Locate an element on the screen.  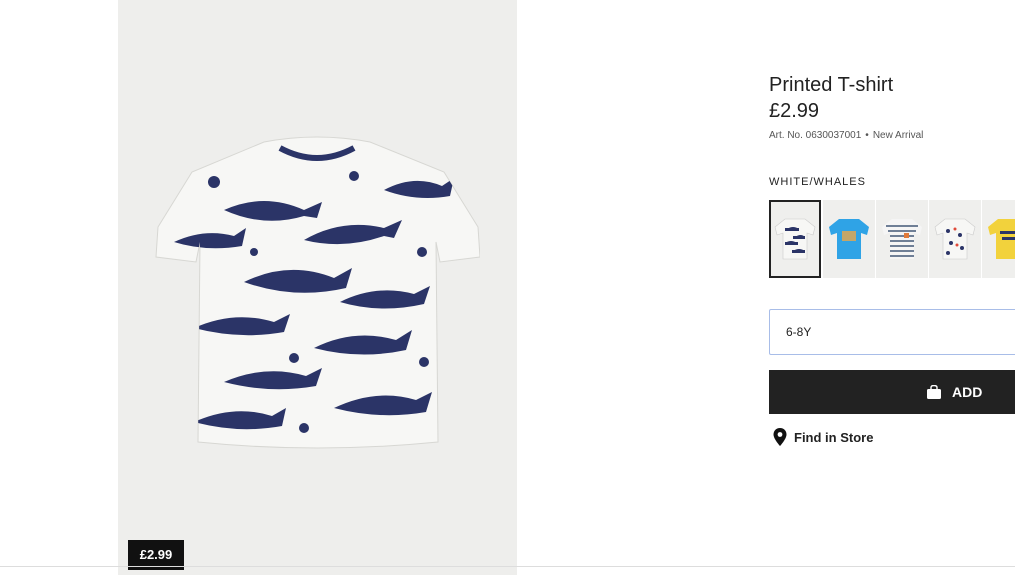
find-in-store-label: Find in Store is located at coordinates (834, 437).